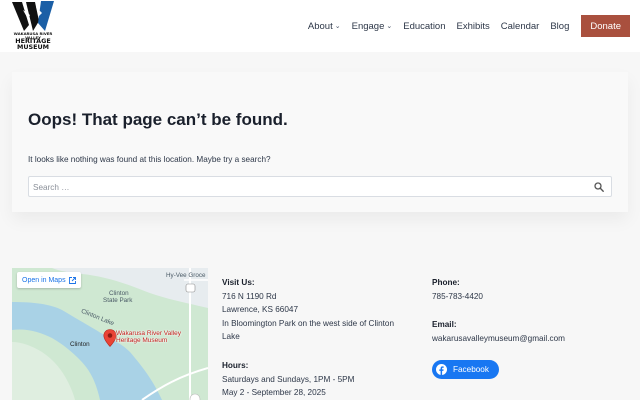 The height and width of the screenshot is (400, 640). I want to click on phone-heading: Phone:, so click(446, 282).